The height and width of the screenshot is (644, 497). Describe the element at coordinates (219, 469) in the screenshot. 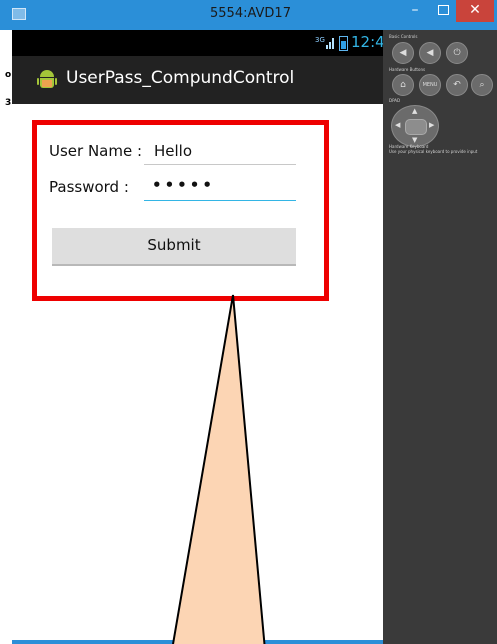

I see `callout-shape` at that location.